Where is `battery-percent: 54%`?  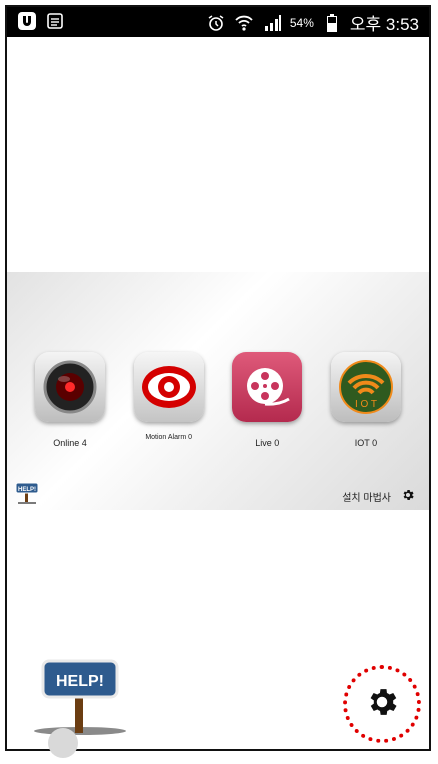
battery-percent: 54% is located at coordinates (301, 22).